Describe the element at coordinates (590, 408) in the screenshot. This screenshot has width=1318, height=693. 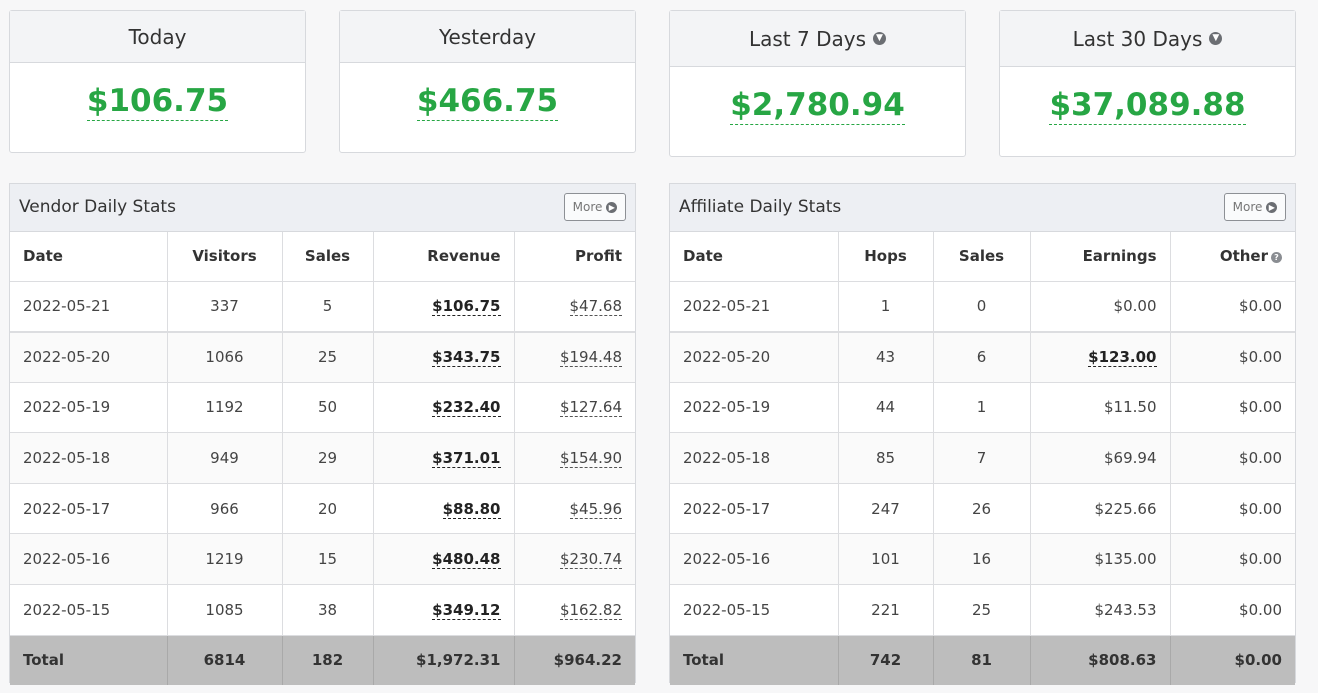
I see `cell-link-profit: $127.64` at that location.